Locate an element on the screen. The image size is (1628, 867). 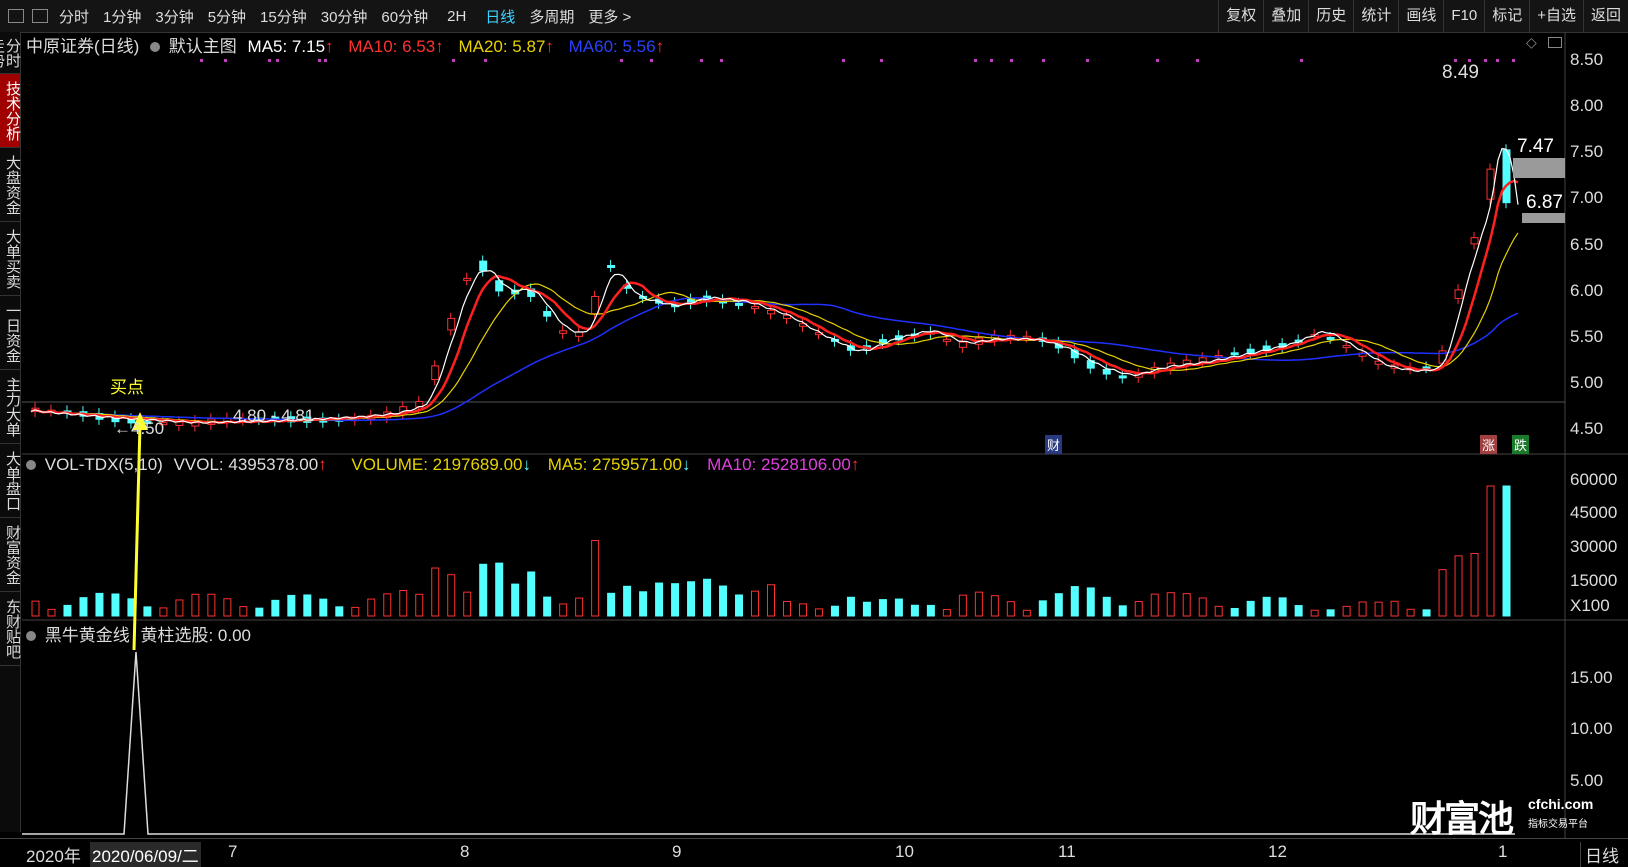
vvol-value: VVOL: 4395378.00 is located at coordinates (246, 464).